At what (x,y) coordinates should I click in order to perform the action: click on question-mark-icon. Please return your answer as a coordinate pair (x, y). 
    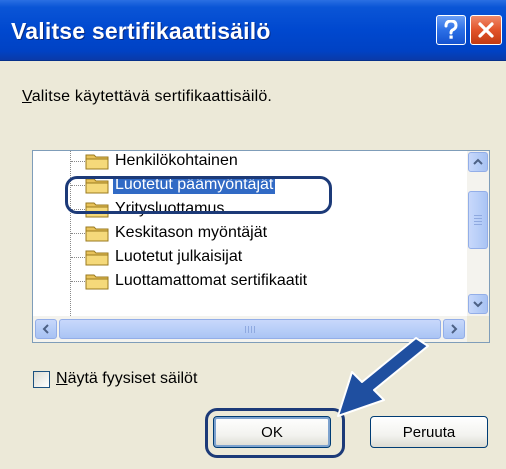
    Looking at the image, I should click on (451, 29).